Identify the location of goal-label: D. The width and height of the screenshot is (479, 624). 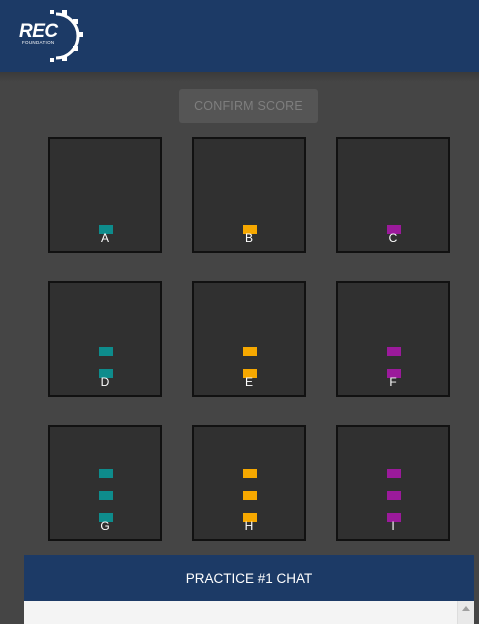
(105, 382).